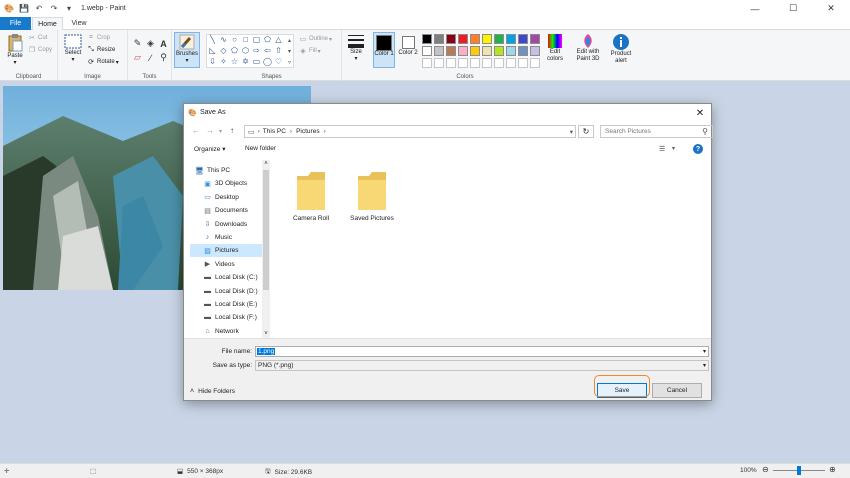 The height and width of the screenshot is (478, 850). Describe the element at coordinates (586, 131) in the screenshot. I see `refresh-icon: ↻` at that location.